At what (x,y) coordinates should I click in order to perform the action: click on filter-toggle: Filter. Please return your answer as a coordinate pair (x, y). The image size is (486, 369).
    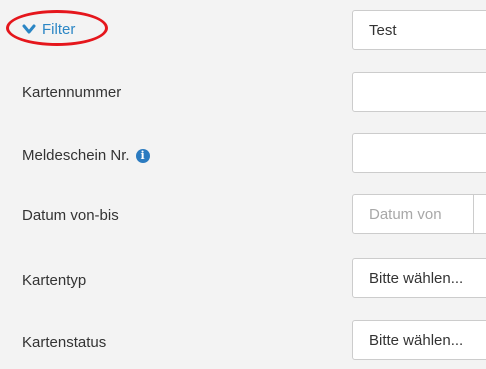
    Looking at the image, I should click on (48, 29).